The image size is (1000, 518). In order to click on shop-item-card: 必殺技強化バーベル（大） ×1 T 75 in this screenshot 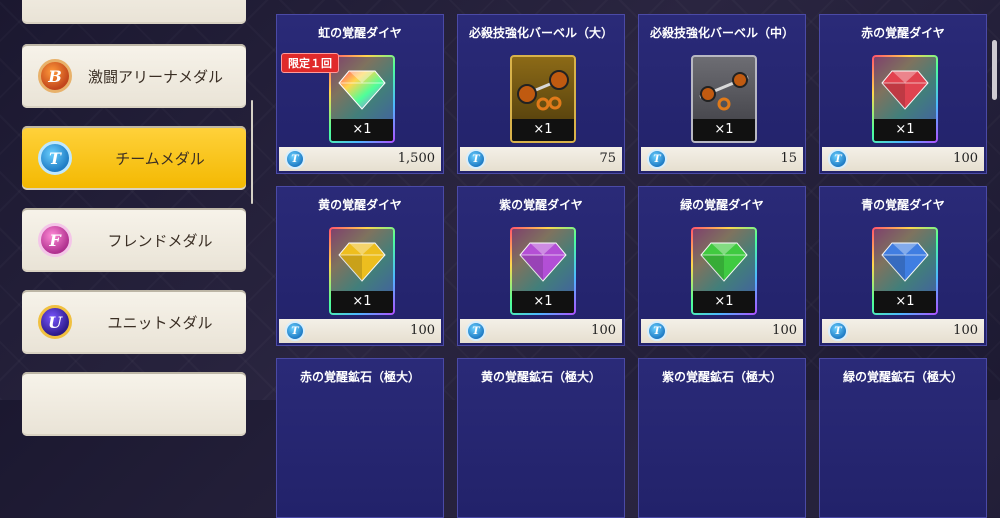, I will do `click(541, 94)`.